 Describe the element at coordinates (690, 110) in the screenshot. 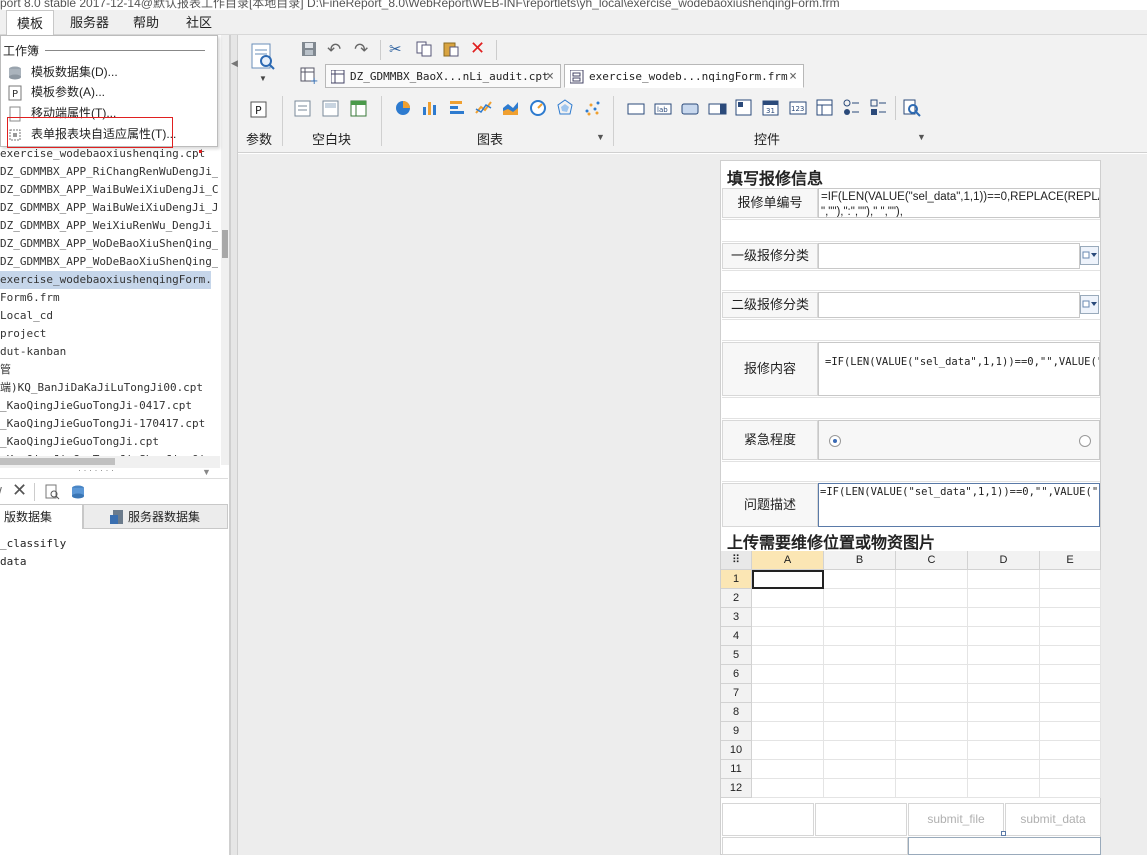

I see `button-widget-icon` at that location.